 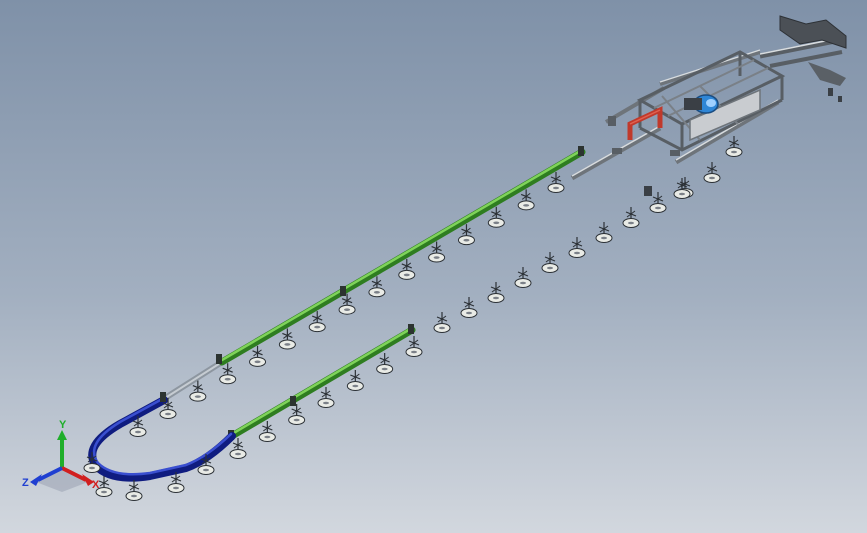 I want to click on drive-station, so click(x=708, y=105).